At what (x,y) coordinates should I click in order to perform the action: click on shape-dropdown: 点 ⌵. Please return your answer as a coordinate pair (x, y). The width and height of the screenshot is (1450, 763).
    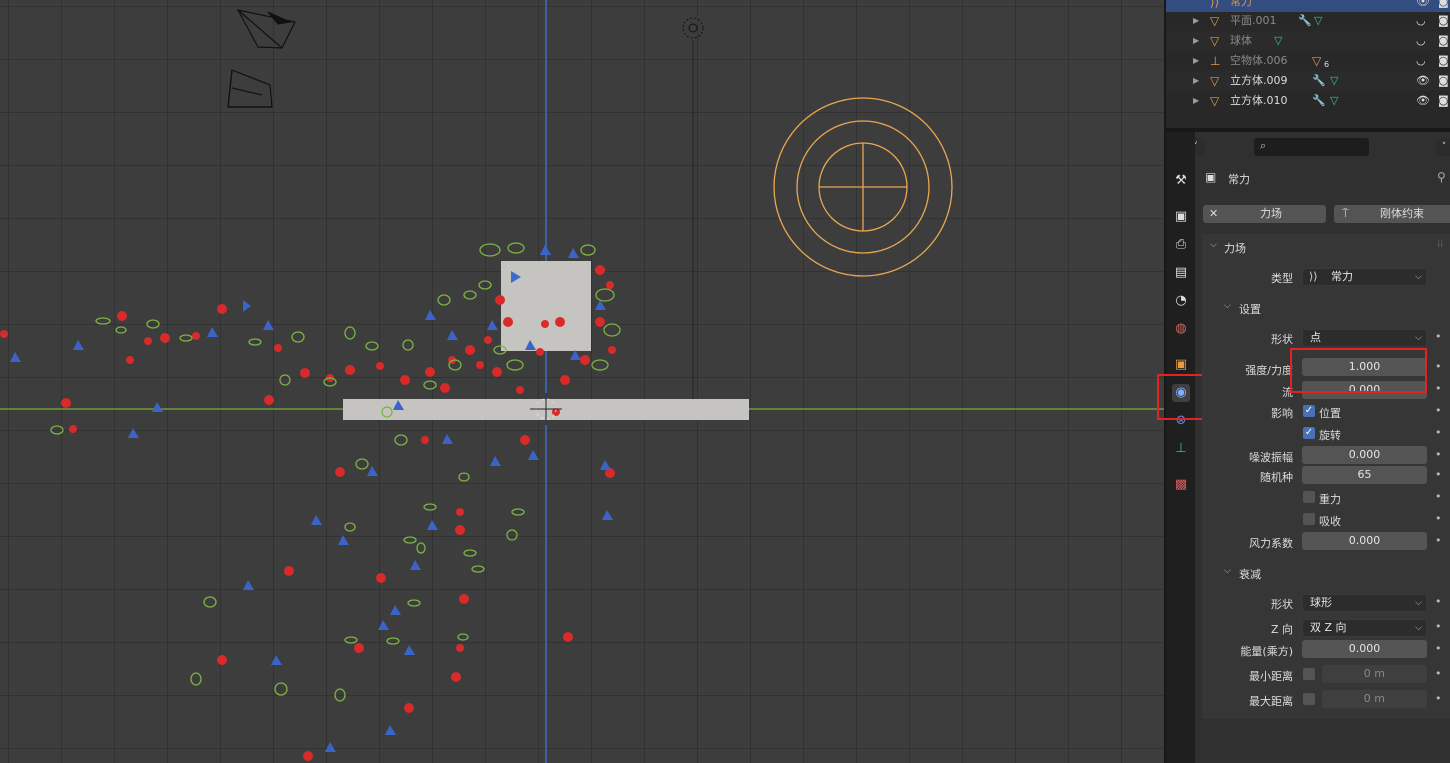
    Looking at the image, I should click on (1364, 338).